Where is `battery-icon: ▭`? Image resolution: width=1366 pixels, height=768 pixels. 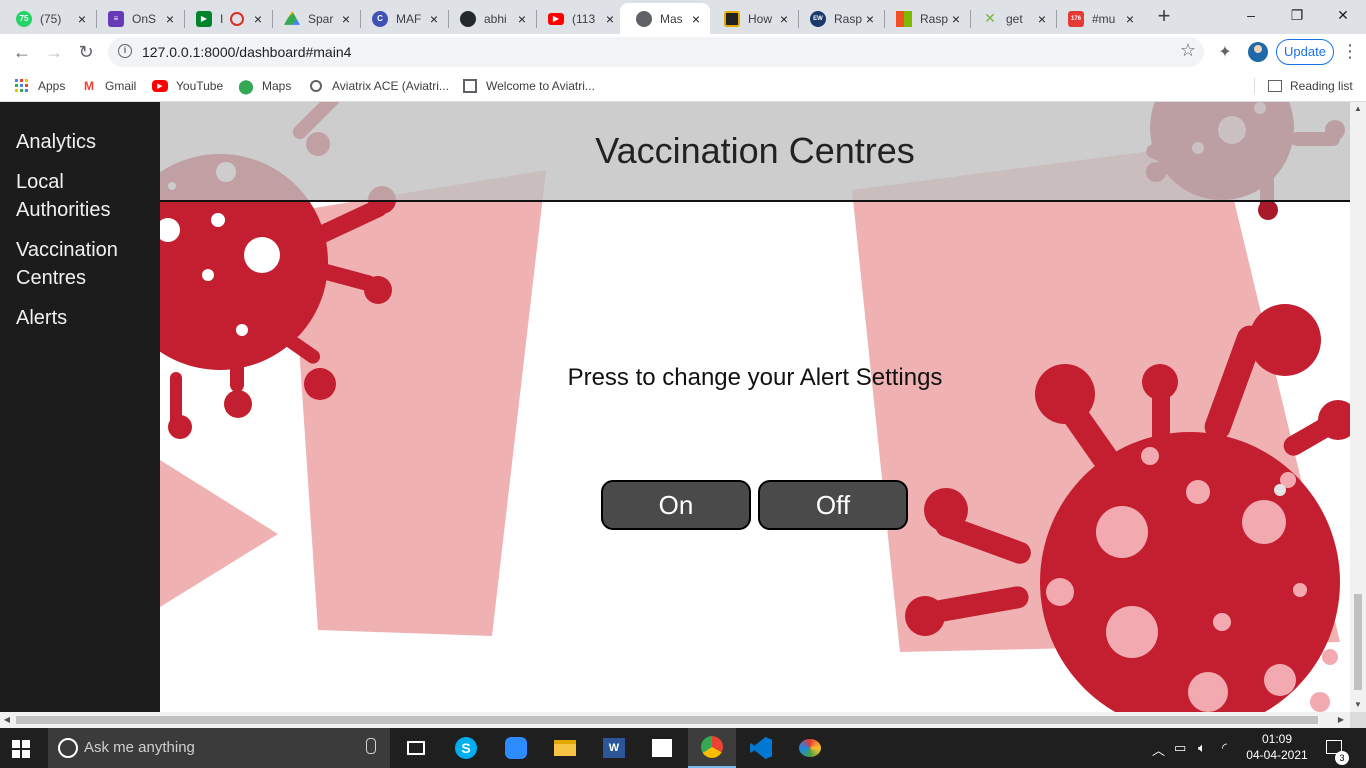
battery-icon: ▭ is located at coordinates (1180, 748).